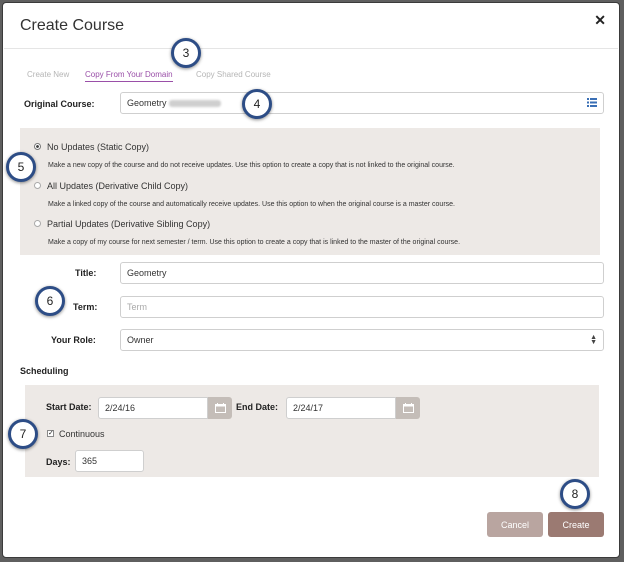  What do you see at coordinates (37, 186) in the screenshot?
I see `radio-all-updates` at bounding box center [37, 186].